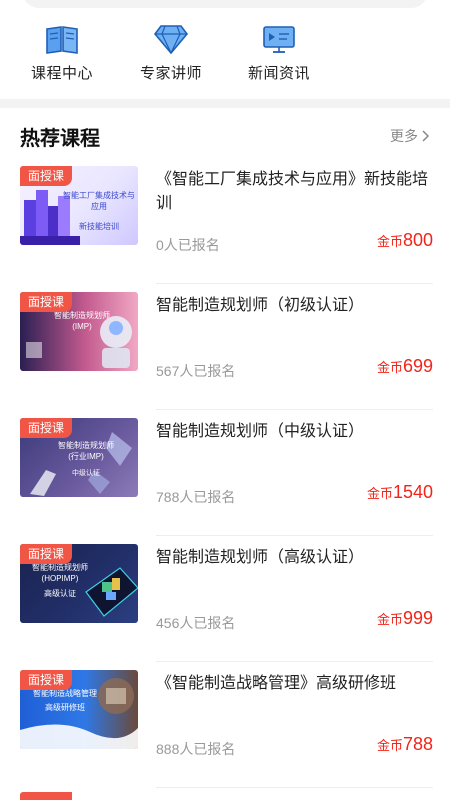 This screenshot has height=800, width=450. I want to click on section-header: 热荐课程 更多, so click(225, 135).